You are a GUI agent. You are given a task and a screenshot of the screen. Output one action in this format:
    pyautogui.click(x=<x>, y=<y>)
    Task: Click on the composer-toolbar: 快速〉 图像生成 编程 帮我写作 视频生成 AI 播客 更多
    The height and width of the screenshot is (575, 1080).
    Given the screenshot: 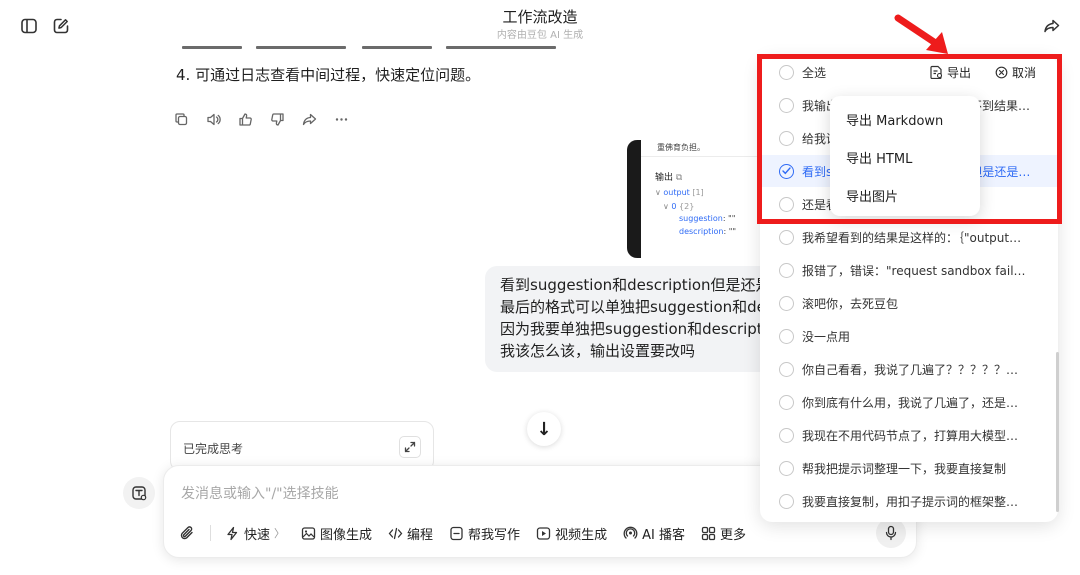 What is the action you would take?
    pyautogui.click(x=470, y=533)
    